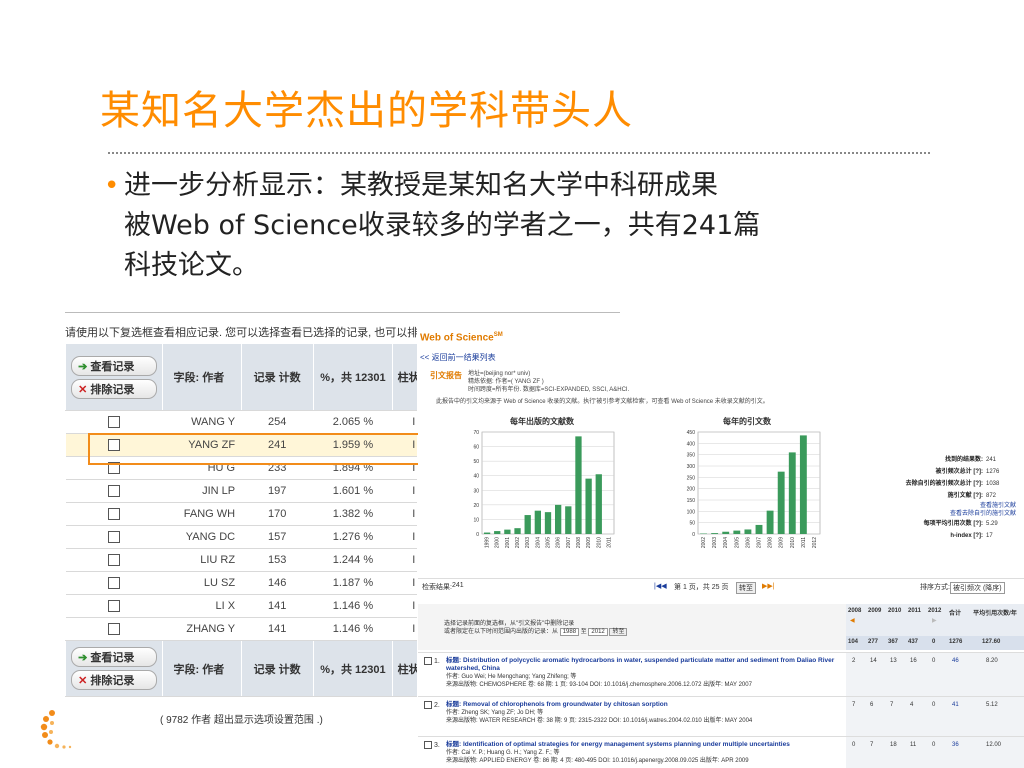  I want to click on year-header: 2012, so click(935, 611).